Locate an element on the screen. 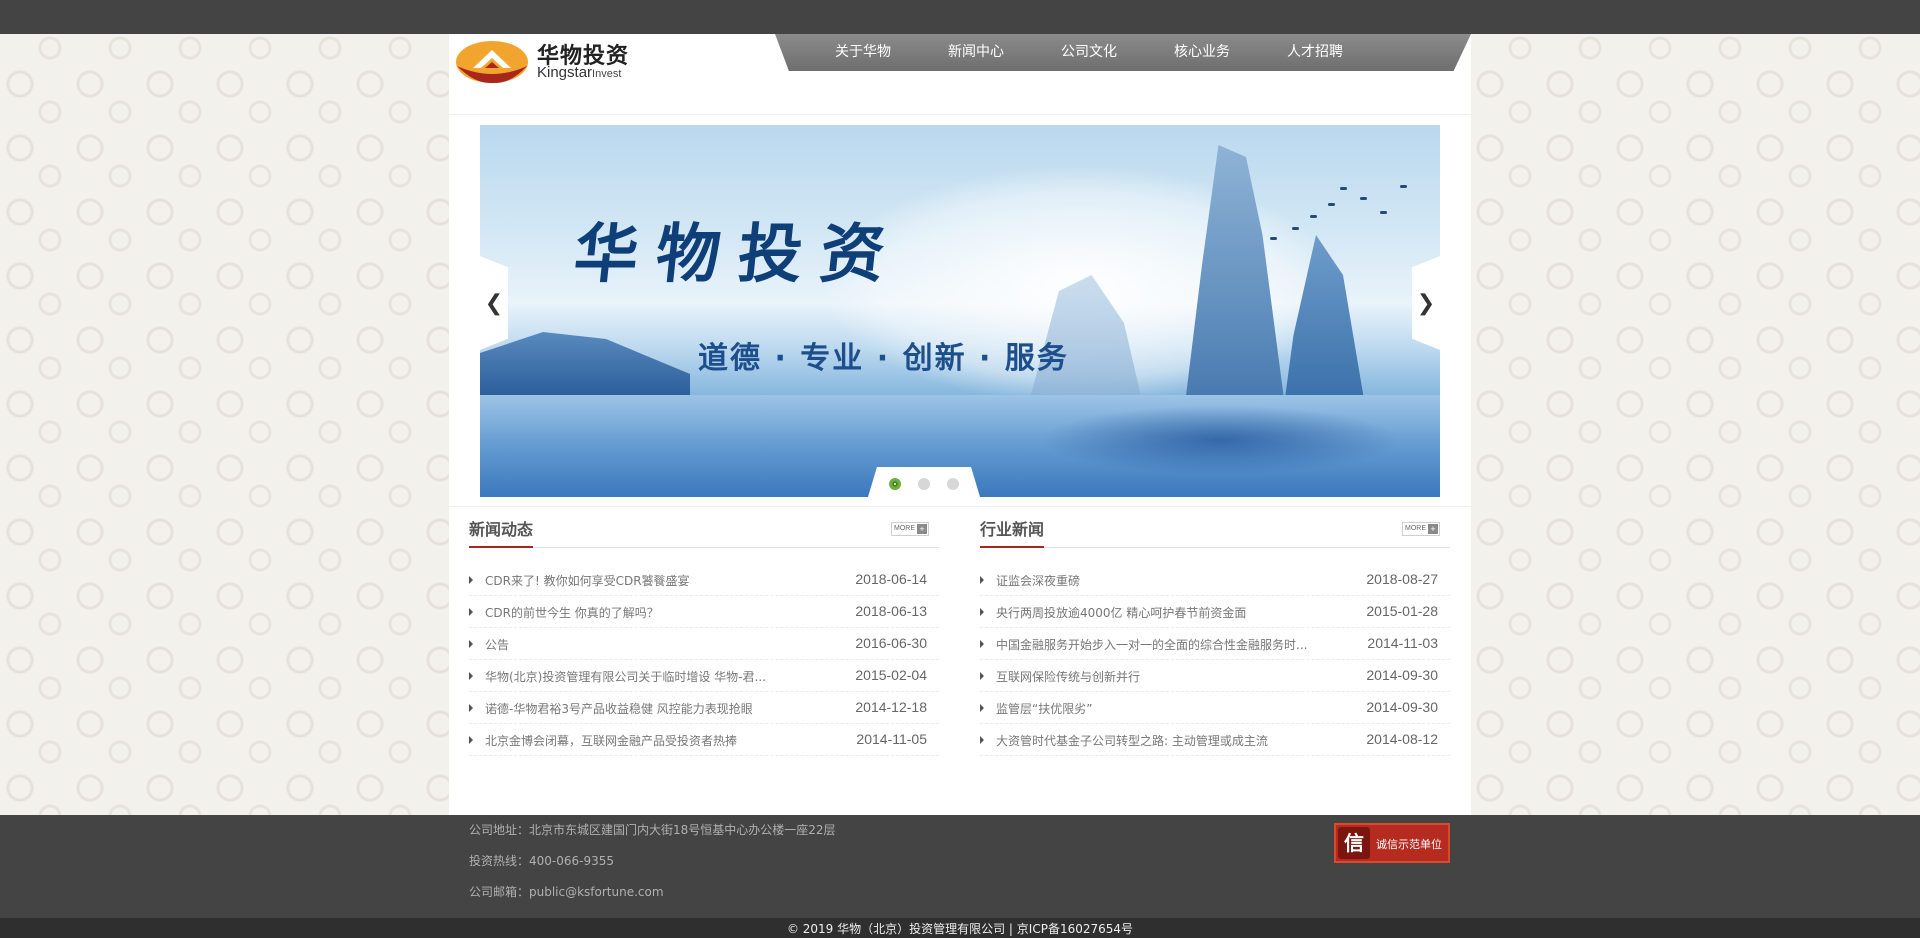  list-item: 央行两周投放逾4000亿 精心呵护春节前资金面 2015-01-28 is located at coordinates (1215, 612).